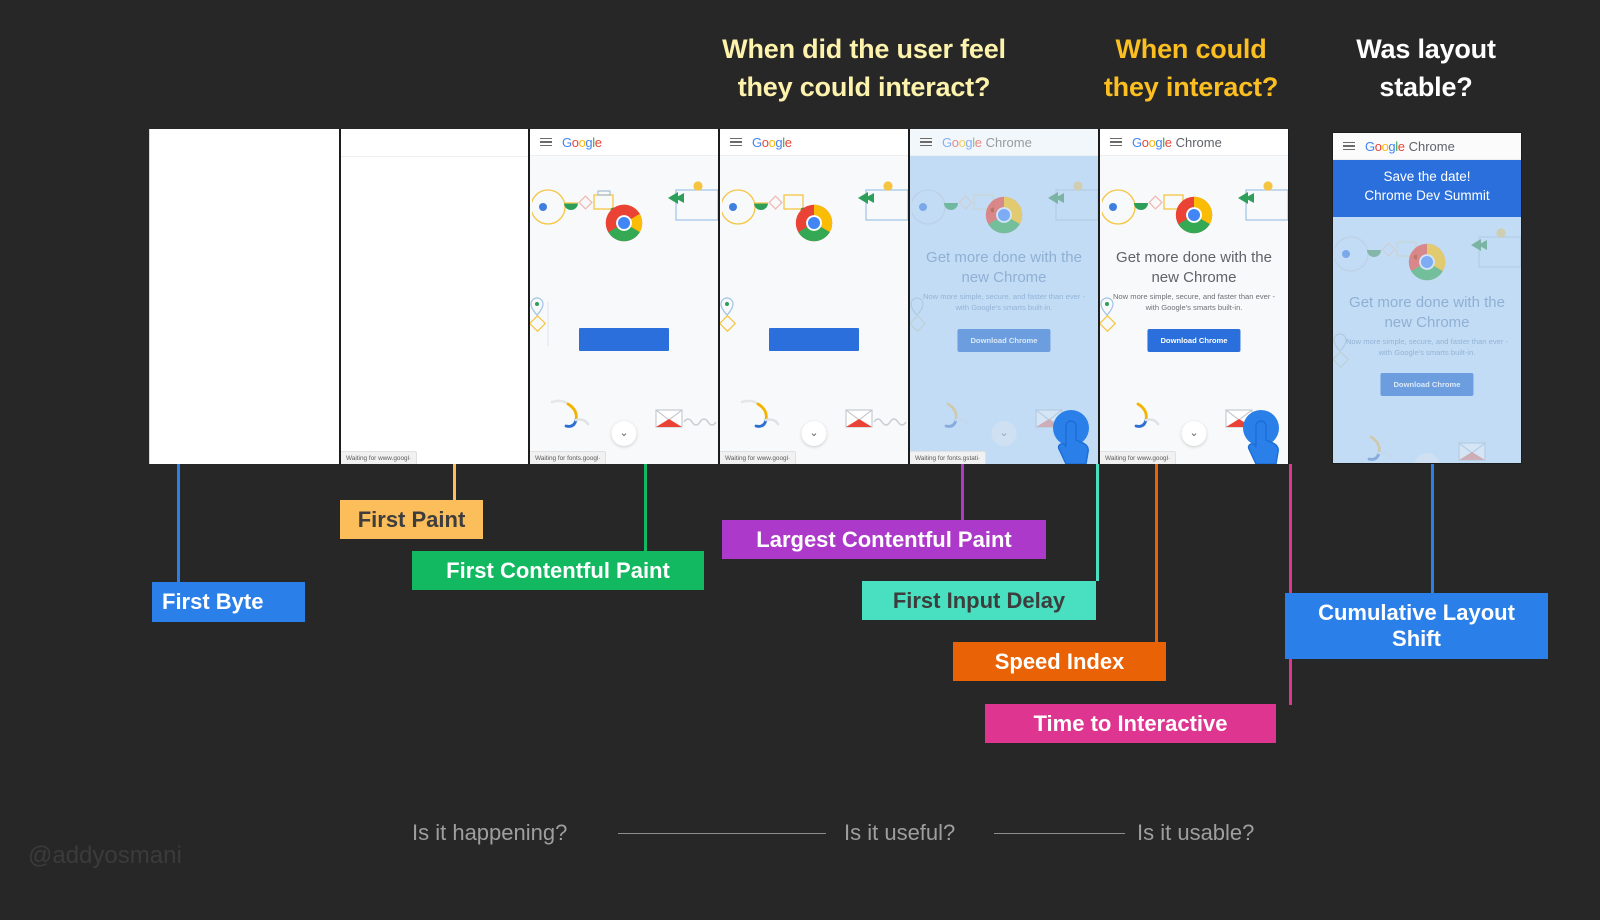  I want to click on frame-3-browser-bar: Google, so click(624, 142).